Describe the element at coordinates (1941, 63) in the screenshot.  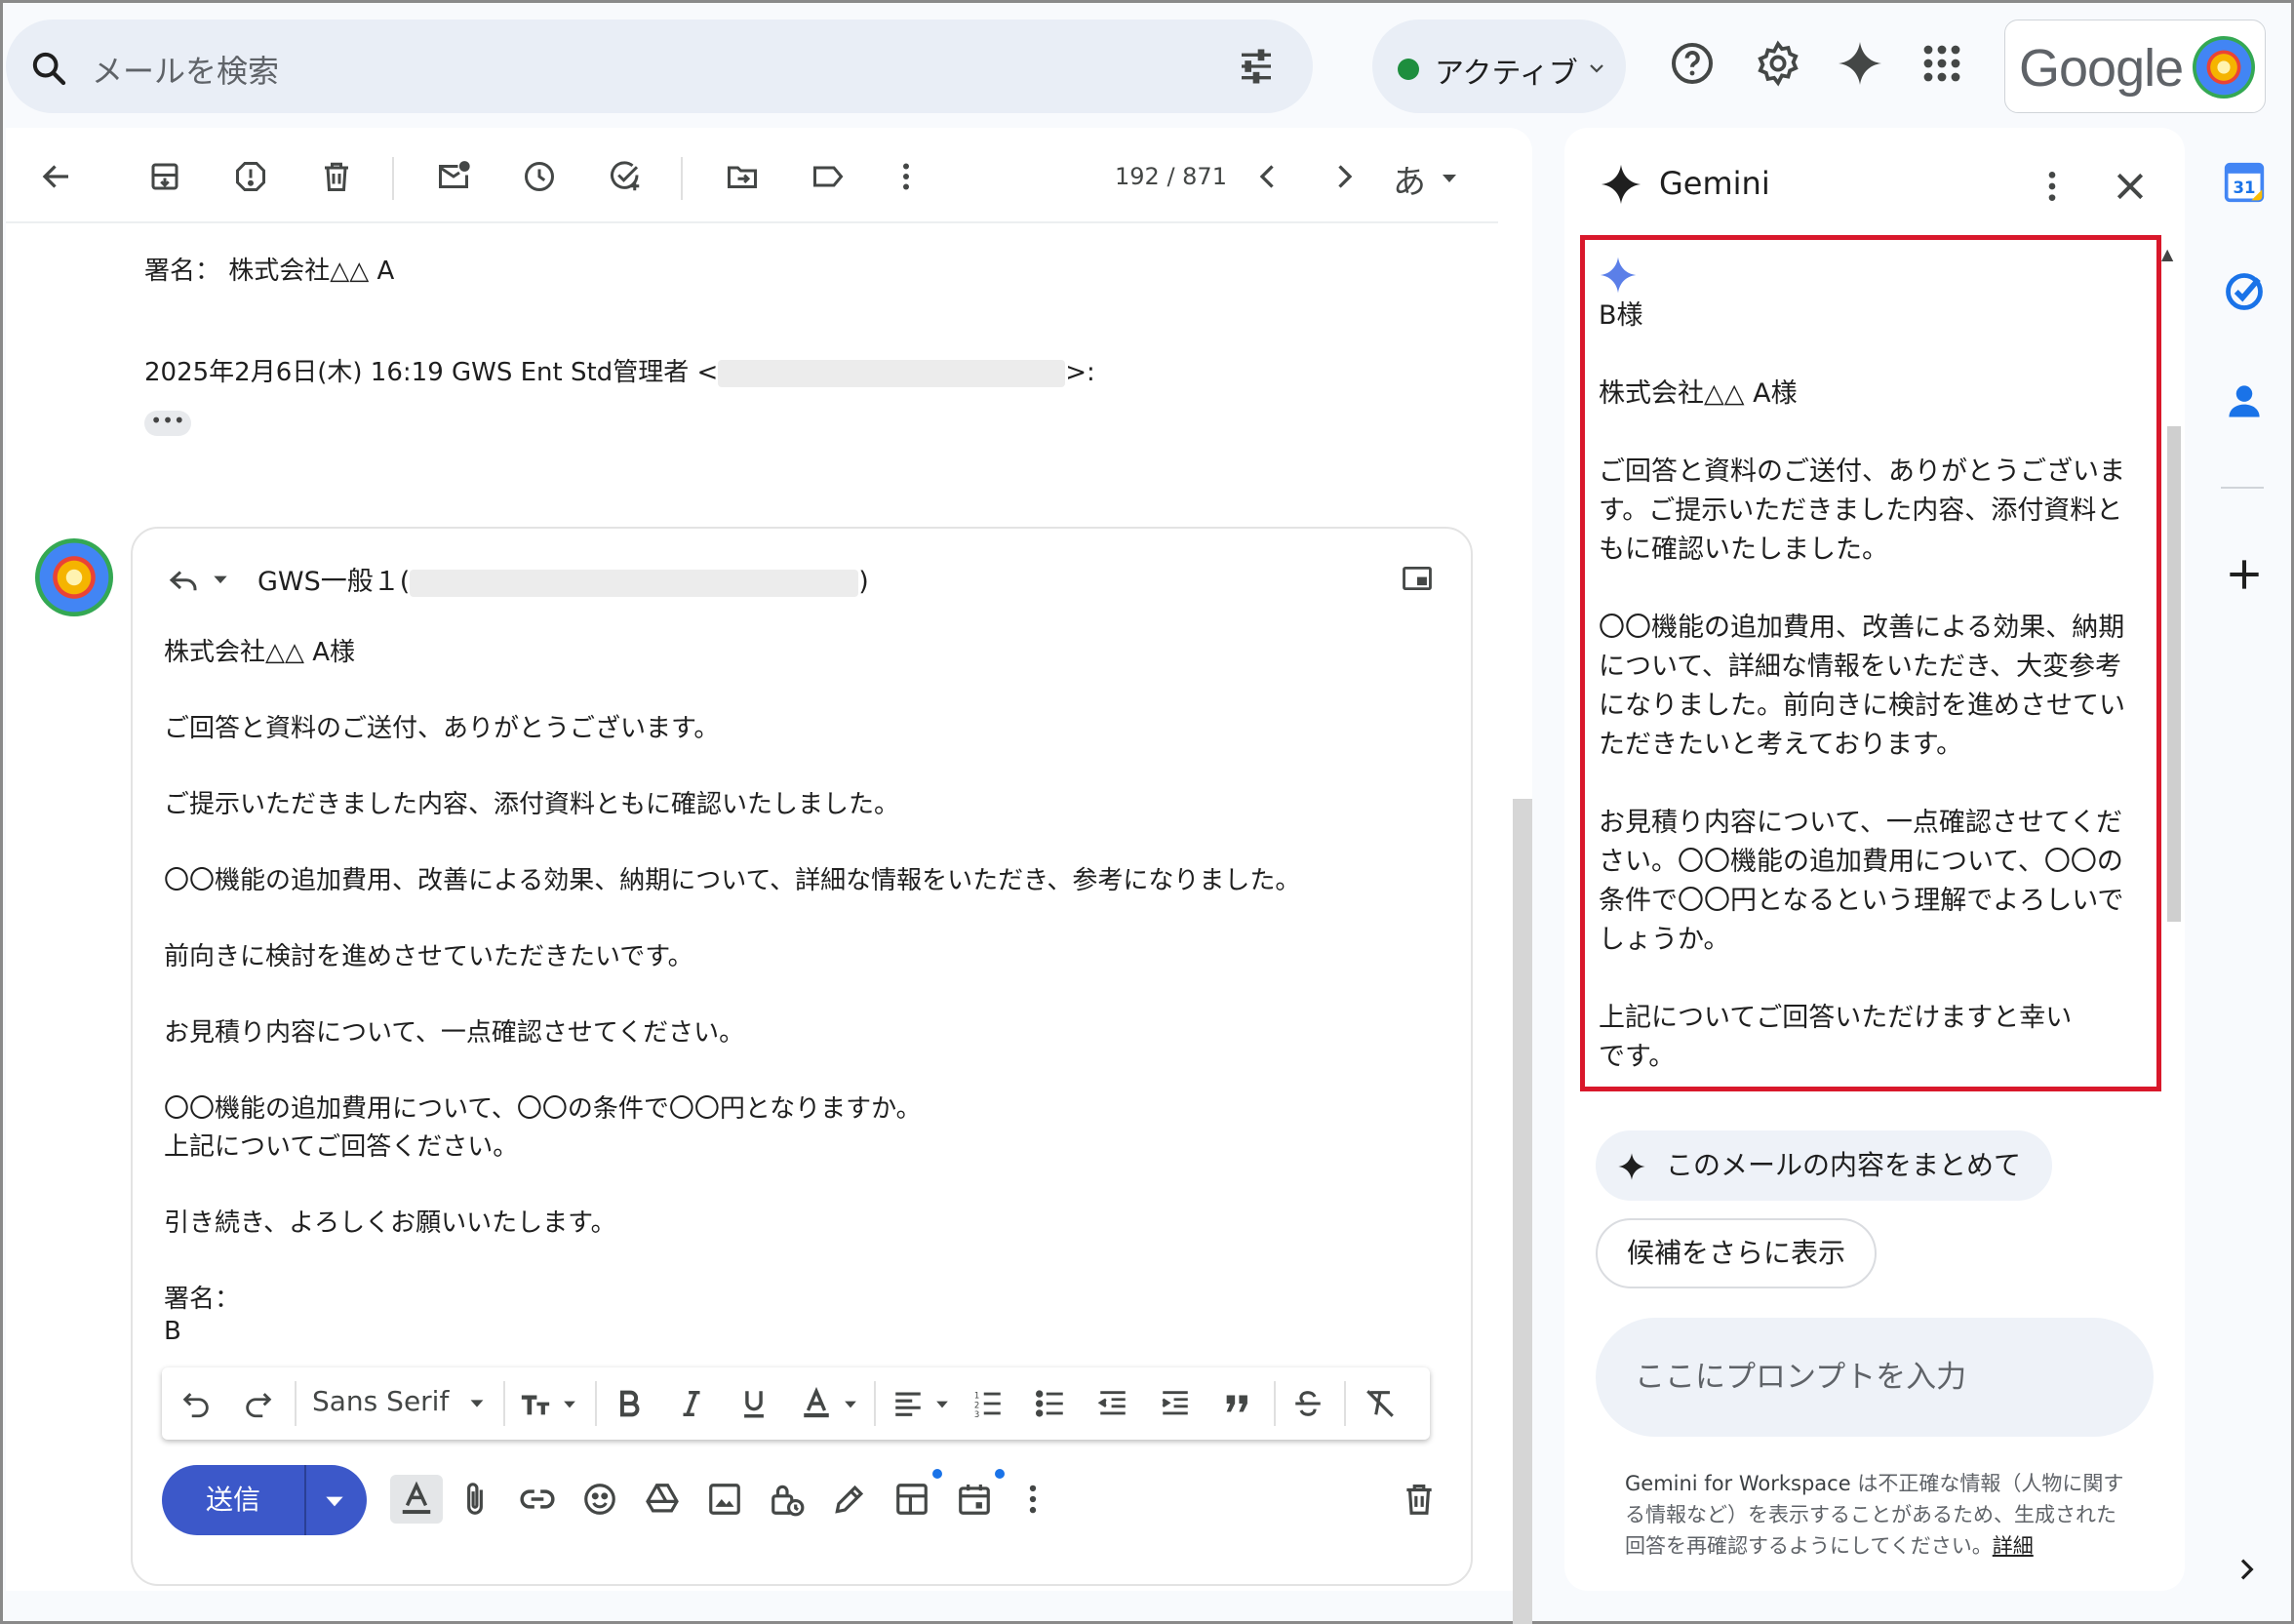
I see `apps-grid-icon` at that location.